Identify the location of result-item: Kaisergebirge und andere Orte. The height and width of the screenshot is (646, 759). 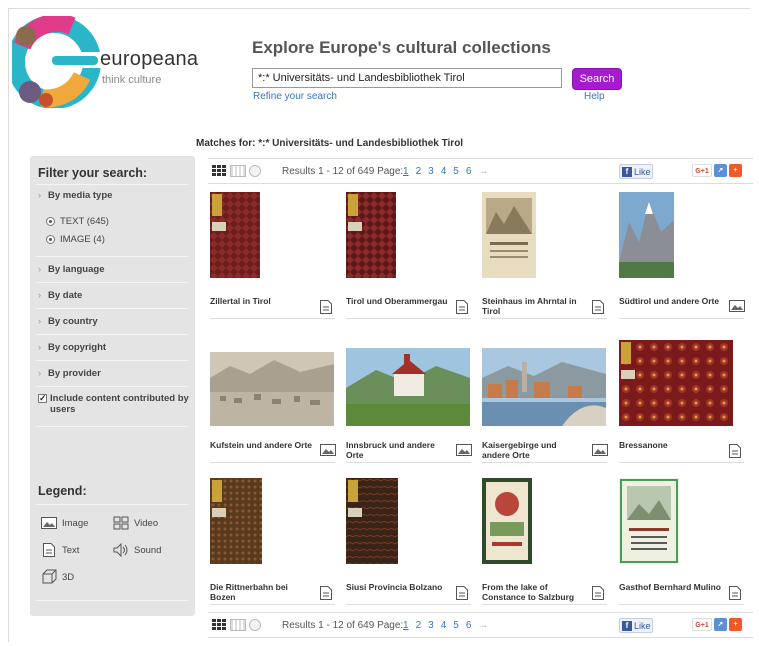
(545, 399).